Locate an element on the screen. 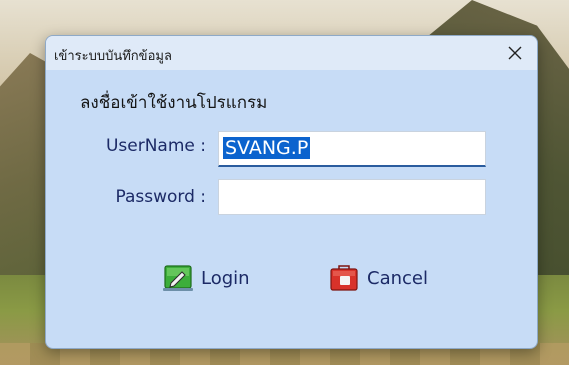 Image resolution: width=569 pixels, height=365 pixels. dialog-heading: ลงชื่อเข้าใช้งานโปรแกรม is located at coordinates (174, 103).